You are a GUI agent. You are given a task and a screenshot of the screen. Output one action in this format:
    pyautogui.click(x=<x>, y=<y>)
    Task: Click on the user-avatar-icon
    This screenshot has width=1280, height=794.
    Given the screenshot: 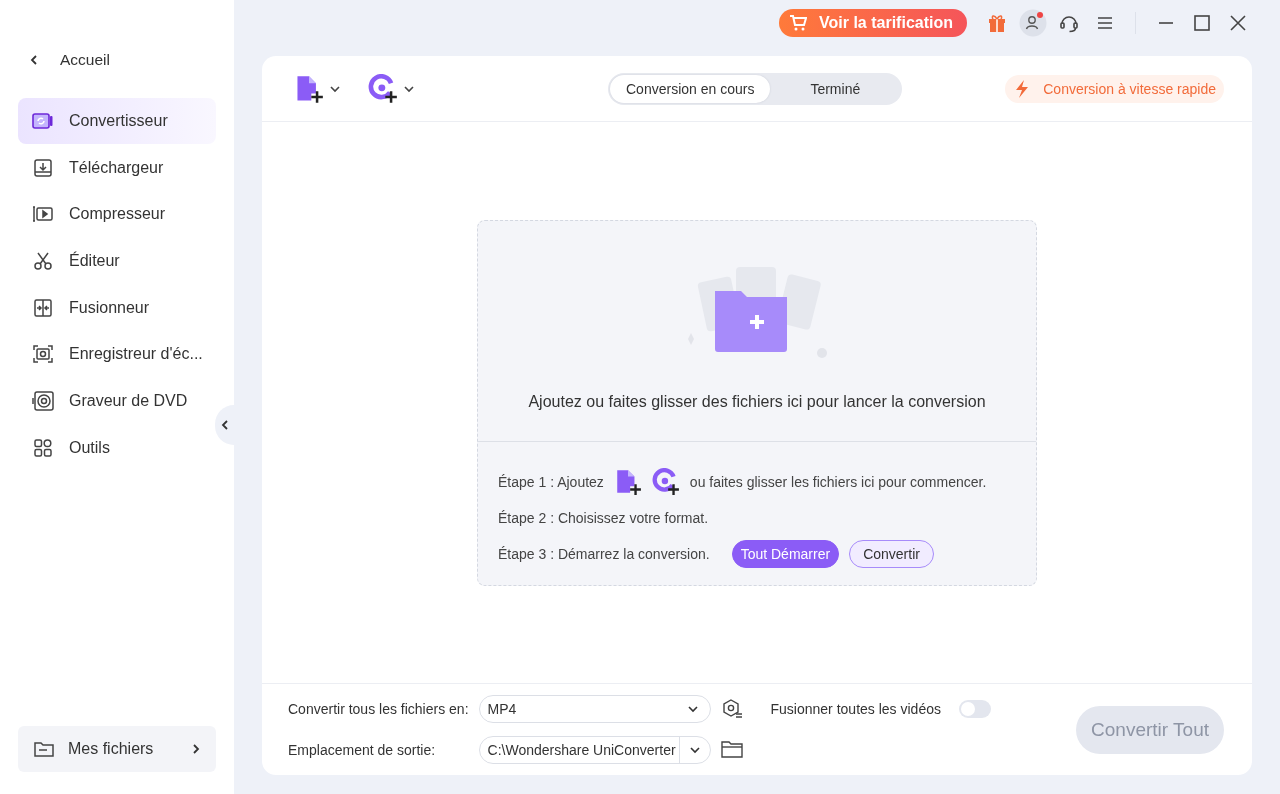 What is the action you would take?
    pyautogui.click(x=1033, y=22)
    